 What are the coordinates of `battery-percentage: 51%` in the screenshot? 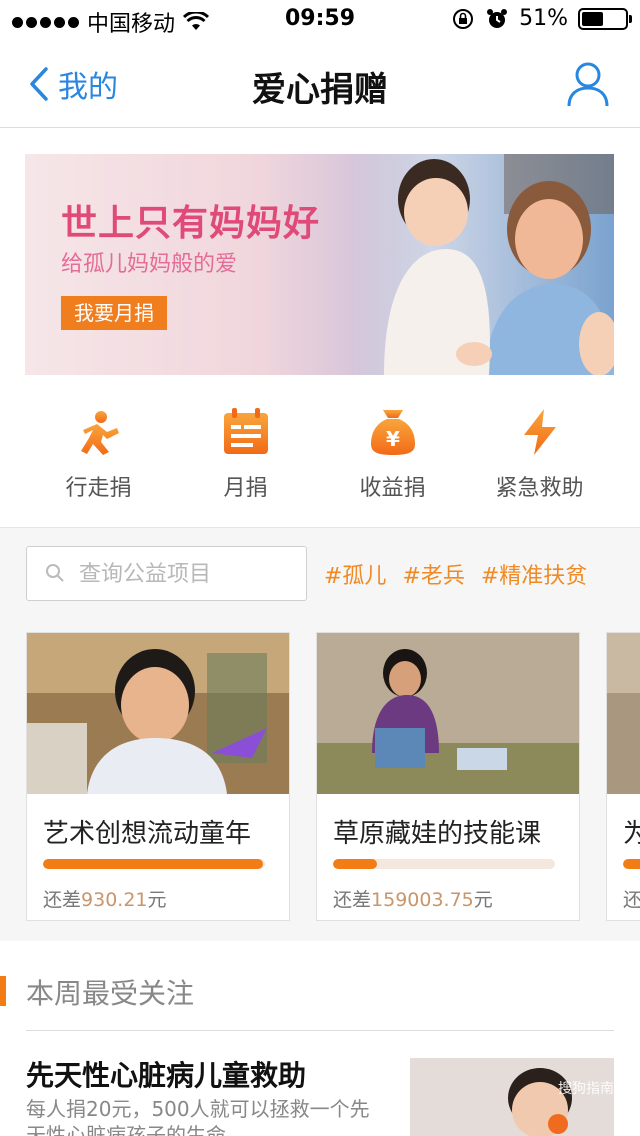 It's located at (543, 18).